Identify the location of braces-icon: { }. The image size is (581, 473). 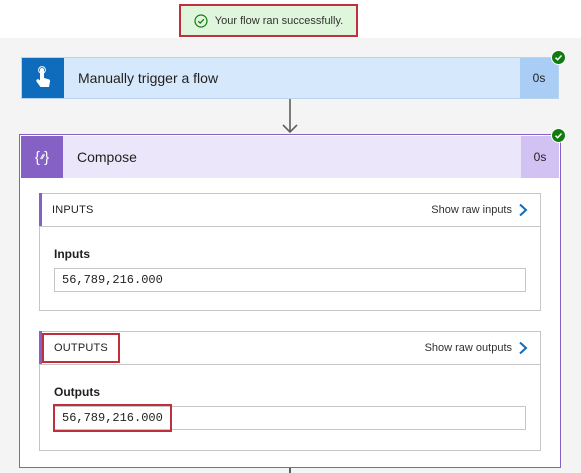
(42, 157).